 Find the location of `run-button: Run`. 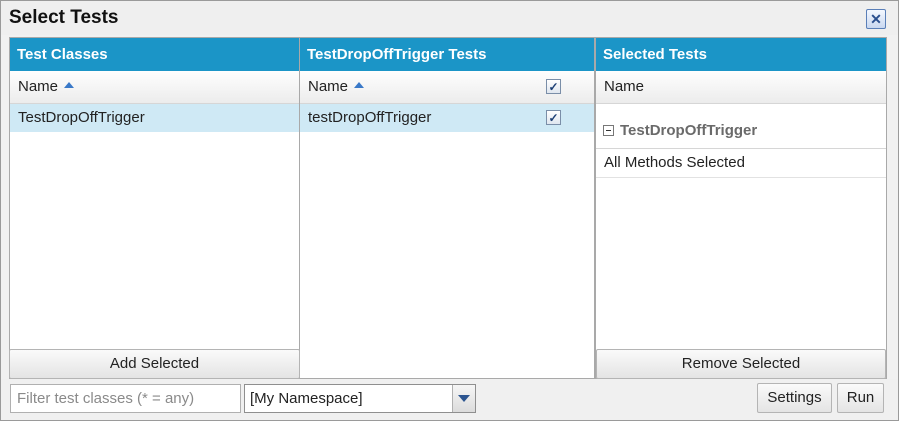

run-button: Run is located at coordinates (860, 398).